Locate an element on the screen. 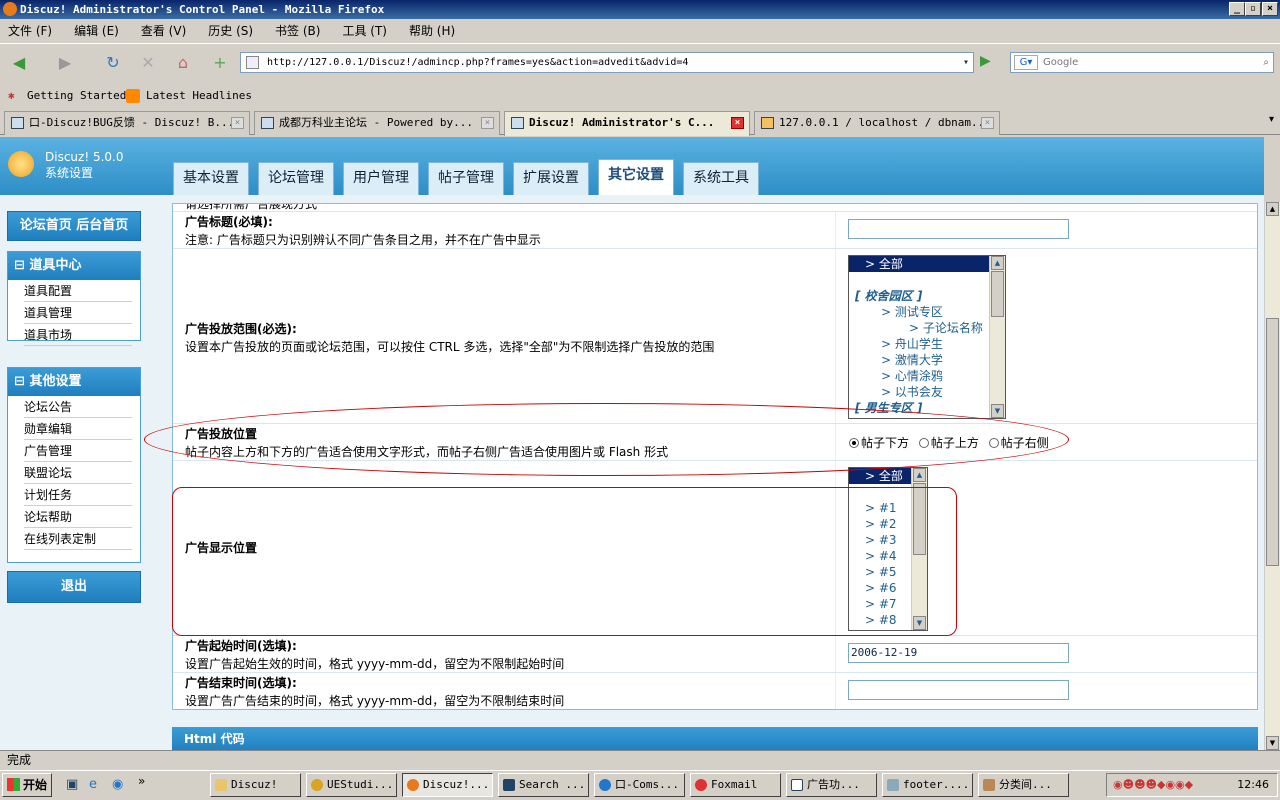  bookmark-getting-started: Getting Started is located at coordinates (76, 96).